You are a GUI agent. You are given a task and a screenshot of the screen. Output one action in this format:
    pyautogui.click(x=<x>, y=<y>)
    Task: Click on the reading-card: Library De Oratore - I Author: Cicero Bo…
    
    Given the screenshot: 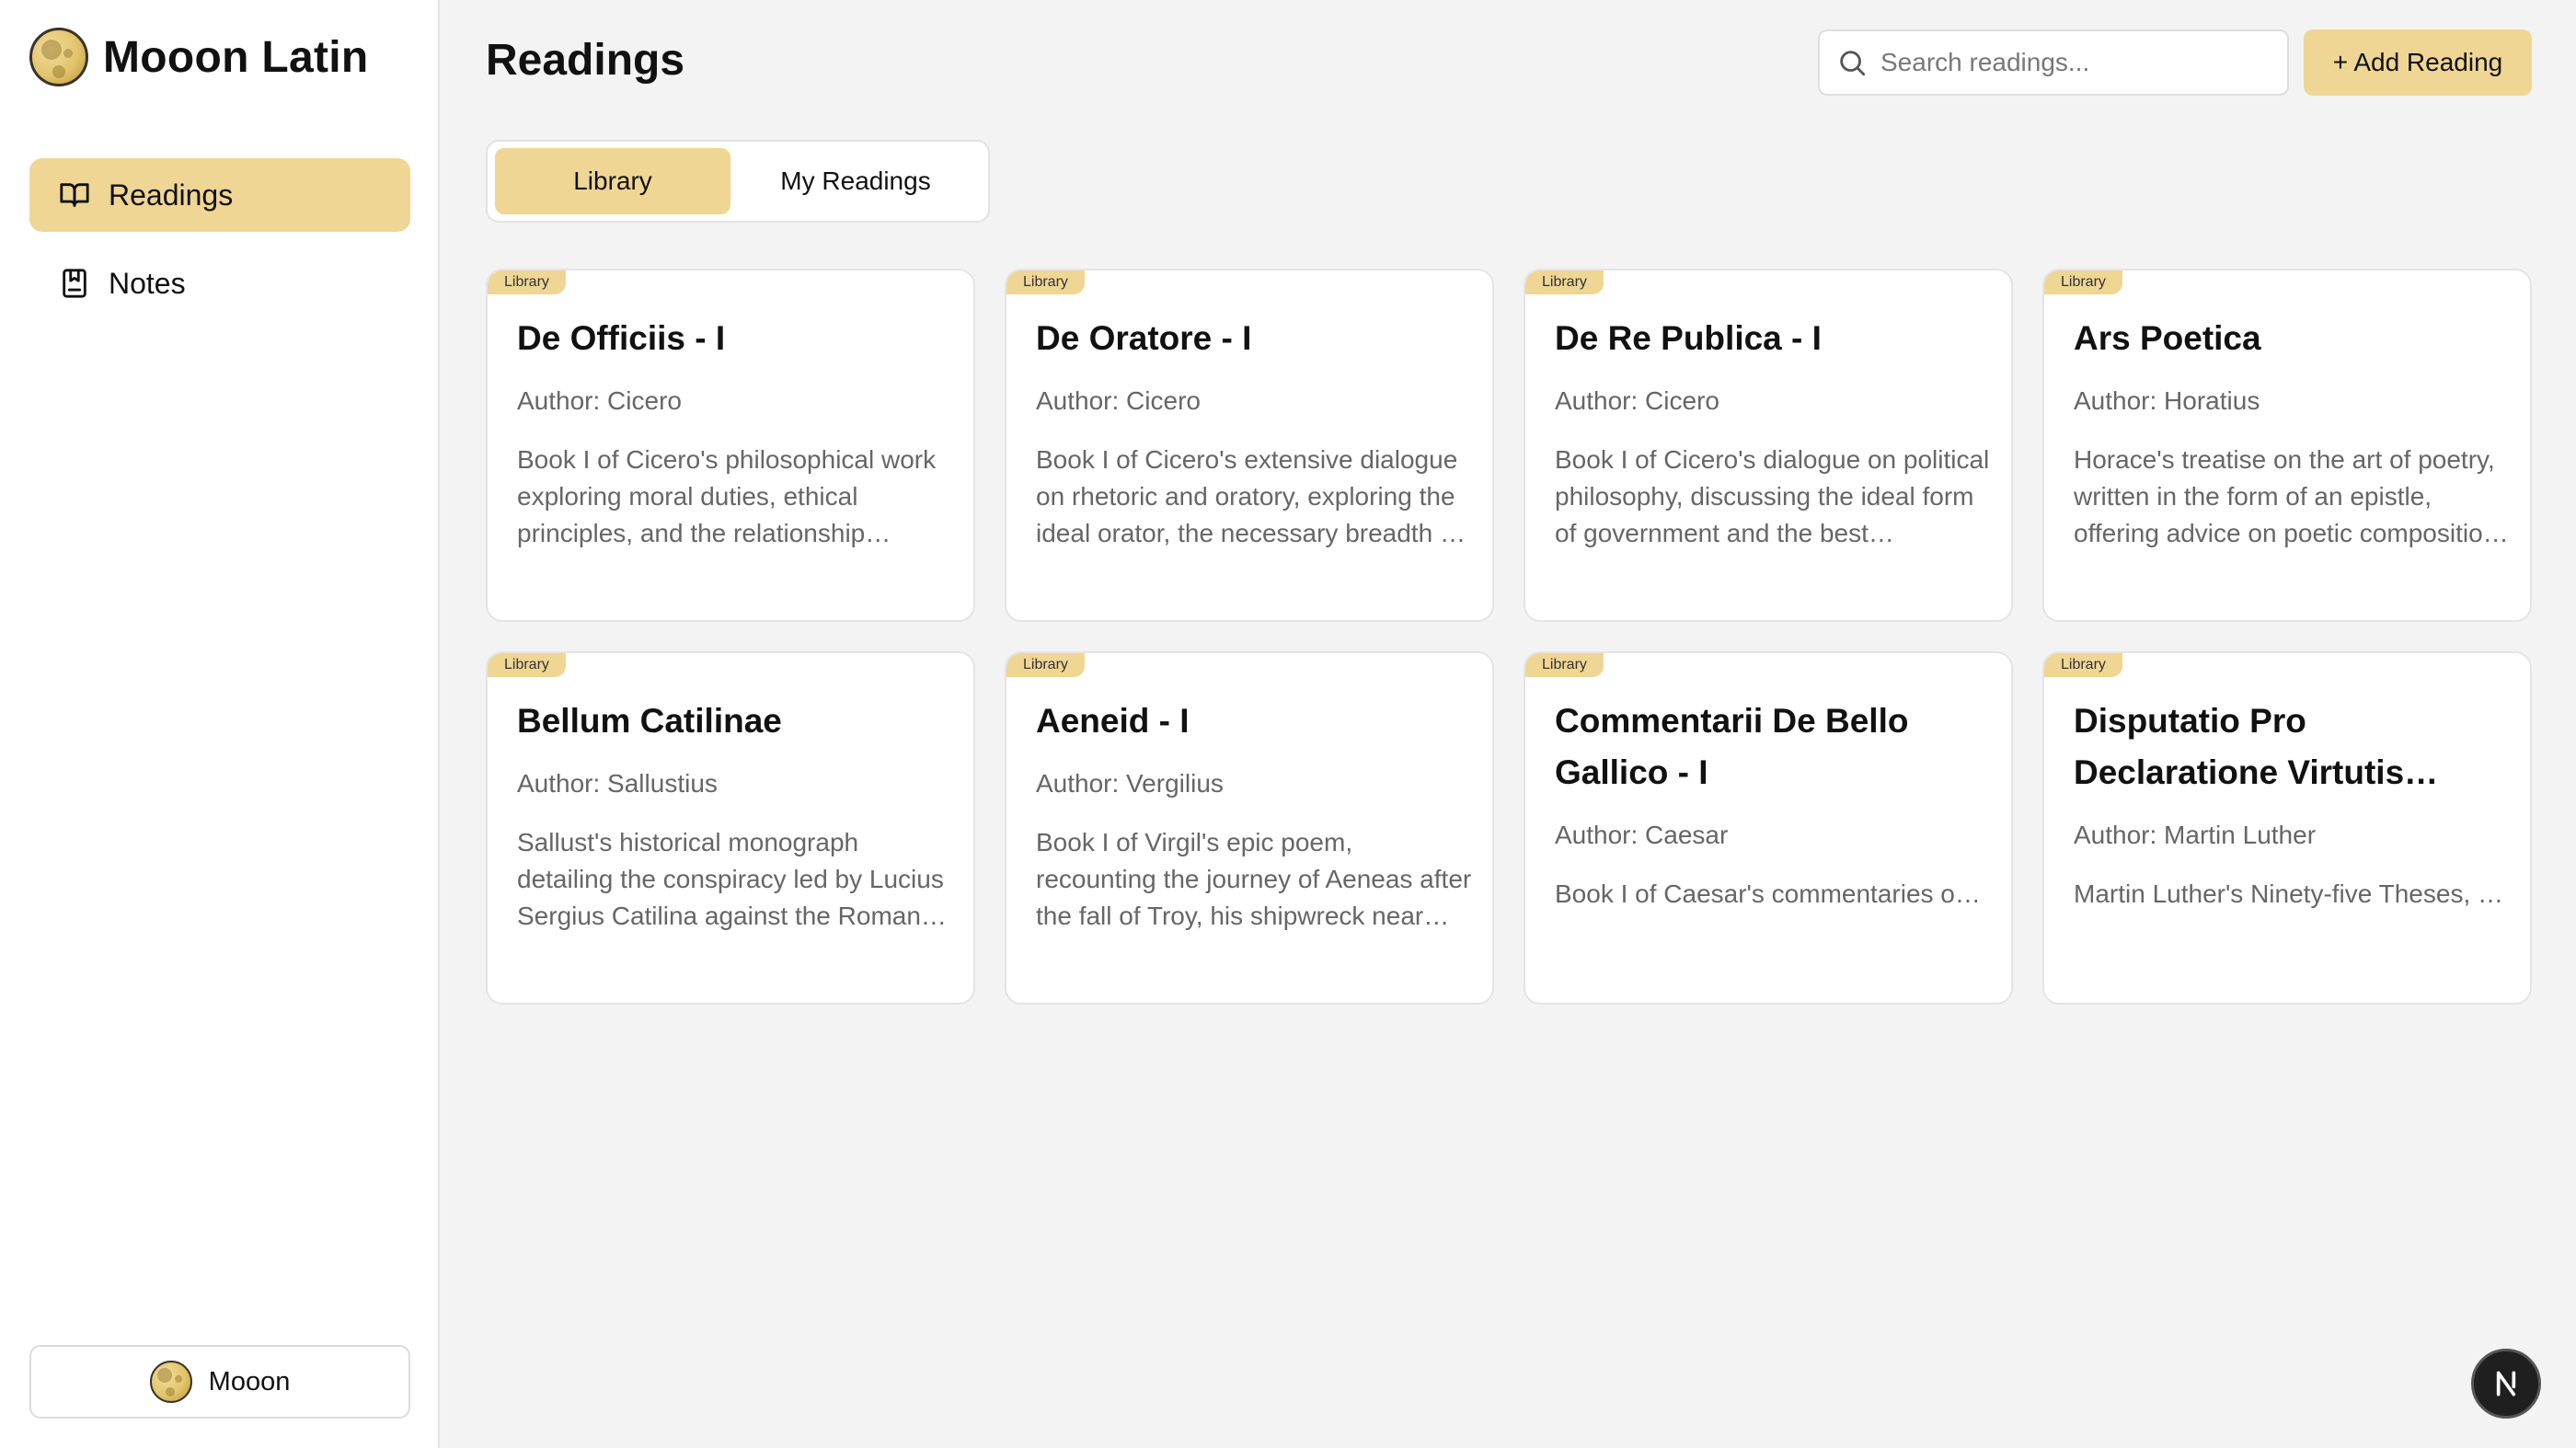 What is the action you would take?
    pyautogui.click(x=1249, y=445)
    